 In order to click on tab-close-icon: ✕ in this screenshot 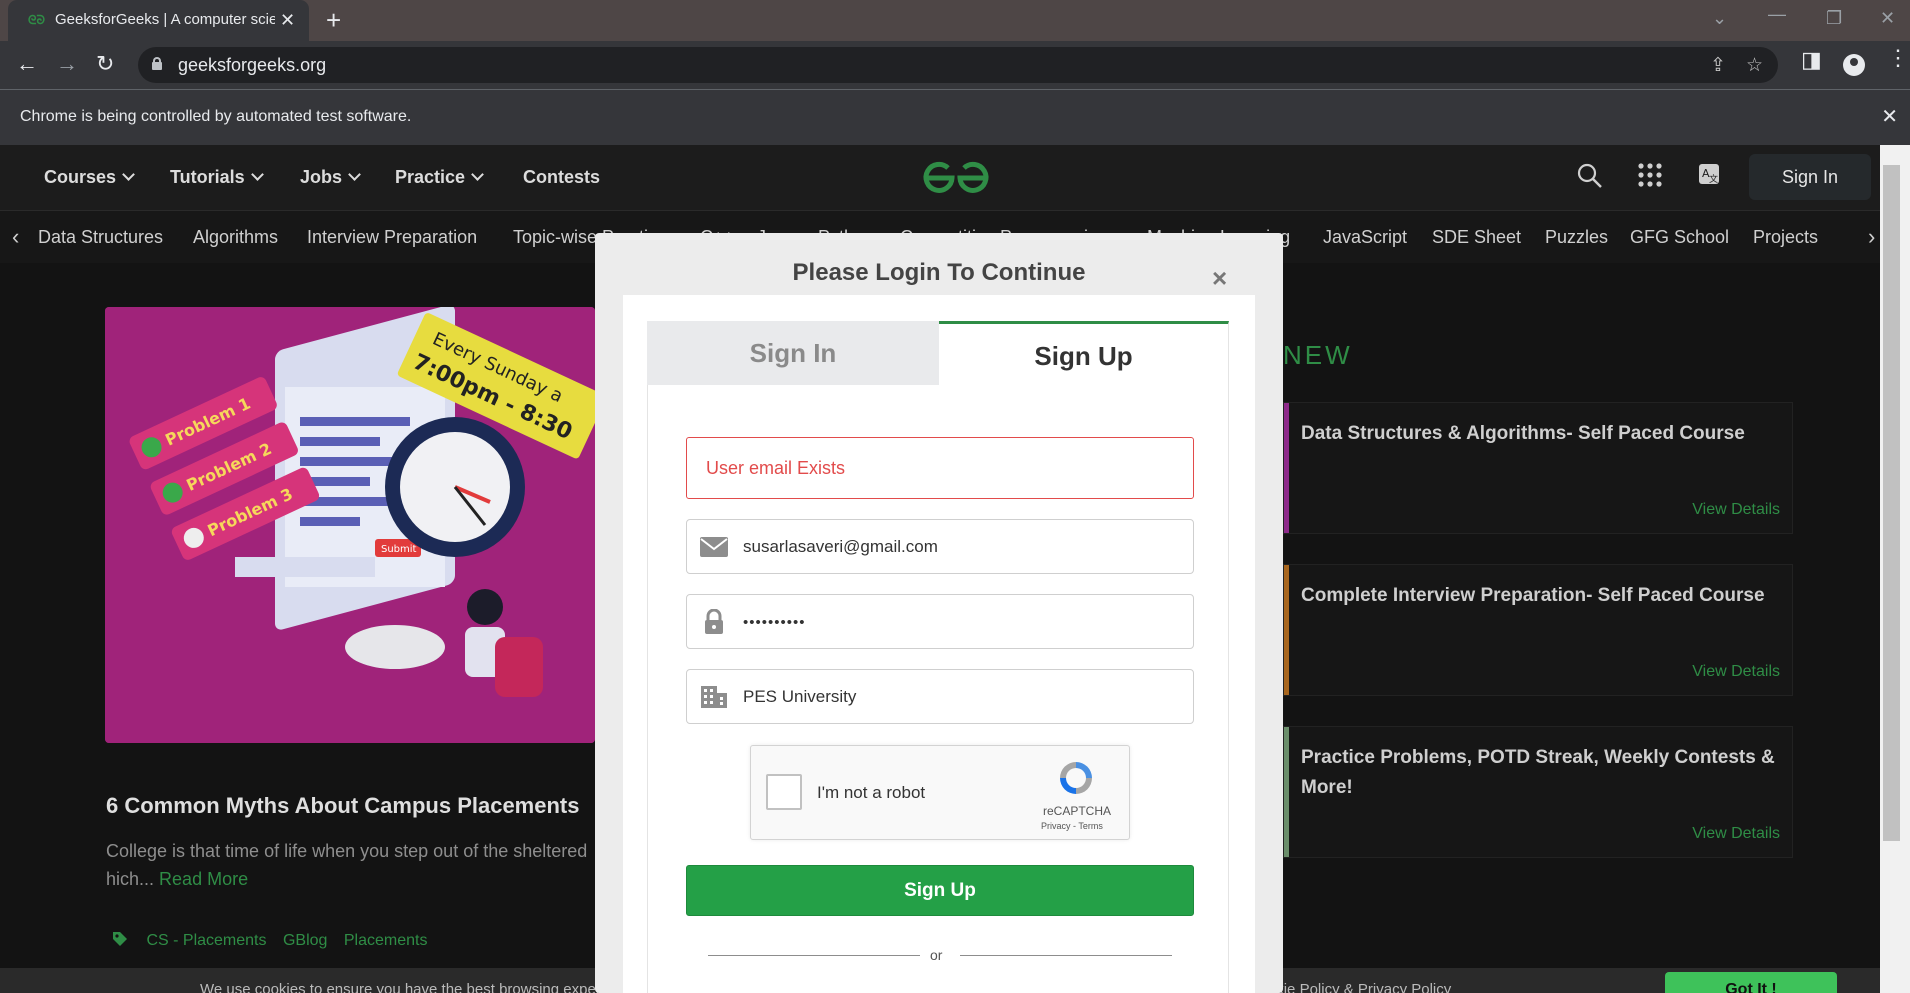, I will do `click(287, 20)`.